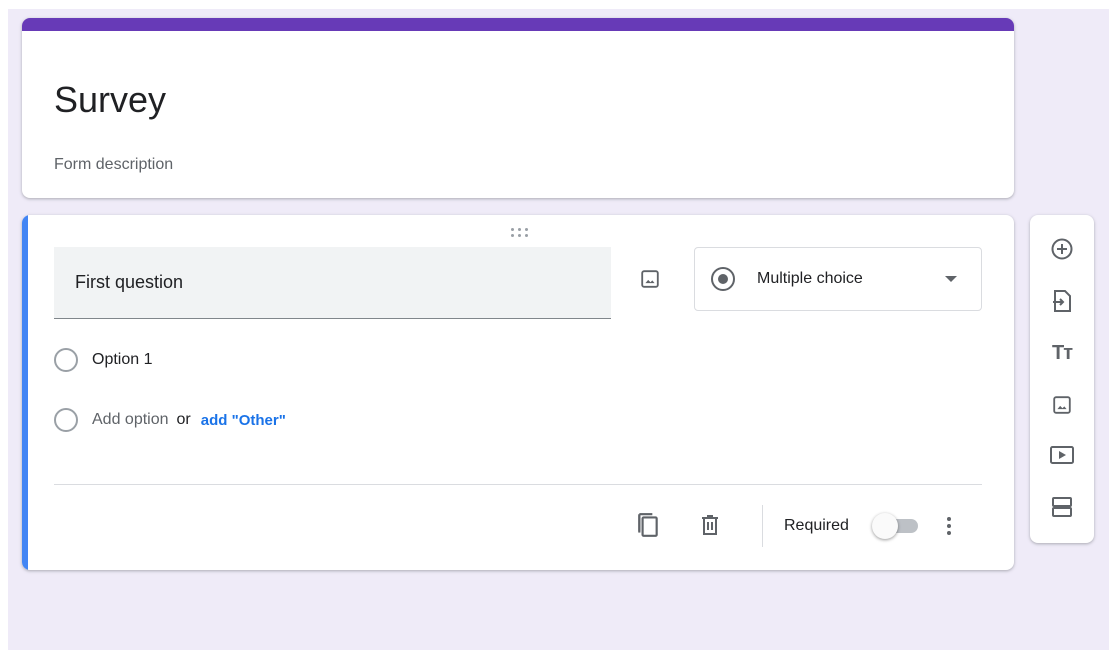  What do you see at coordinates (519, 232) in the screenshot?
I see `drag-handle-icon` at bounding box center [519, 232].